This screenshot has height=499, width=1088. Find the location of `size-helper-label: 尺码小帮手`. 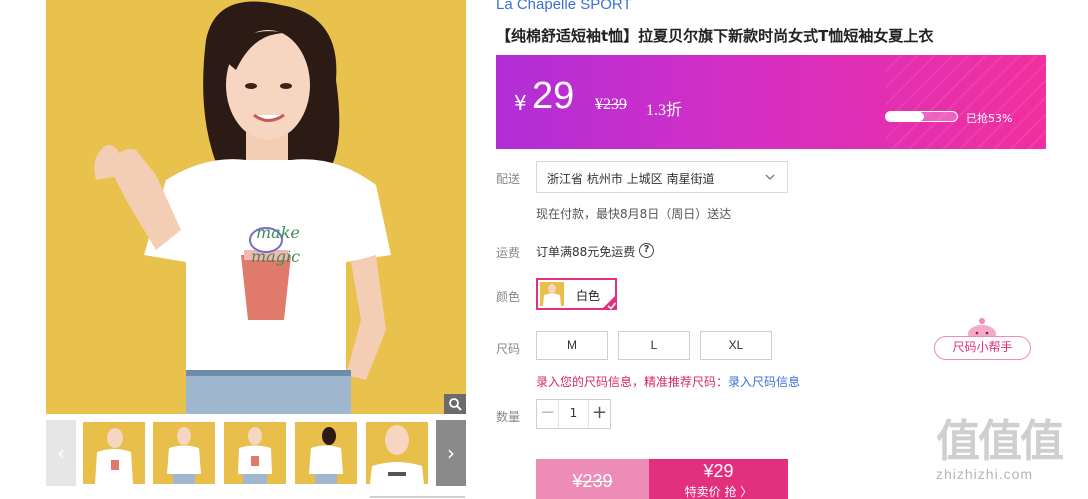

size-helper-label: 尺码小帮手 is located at coordinates (982, 348).